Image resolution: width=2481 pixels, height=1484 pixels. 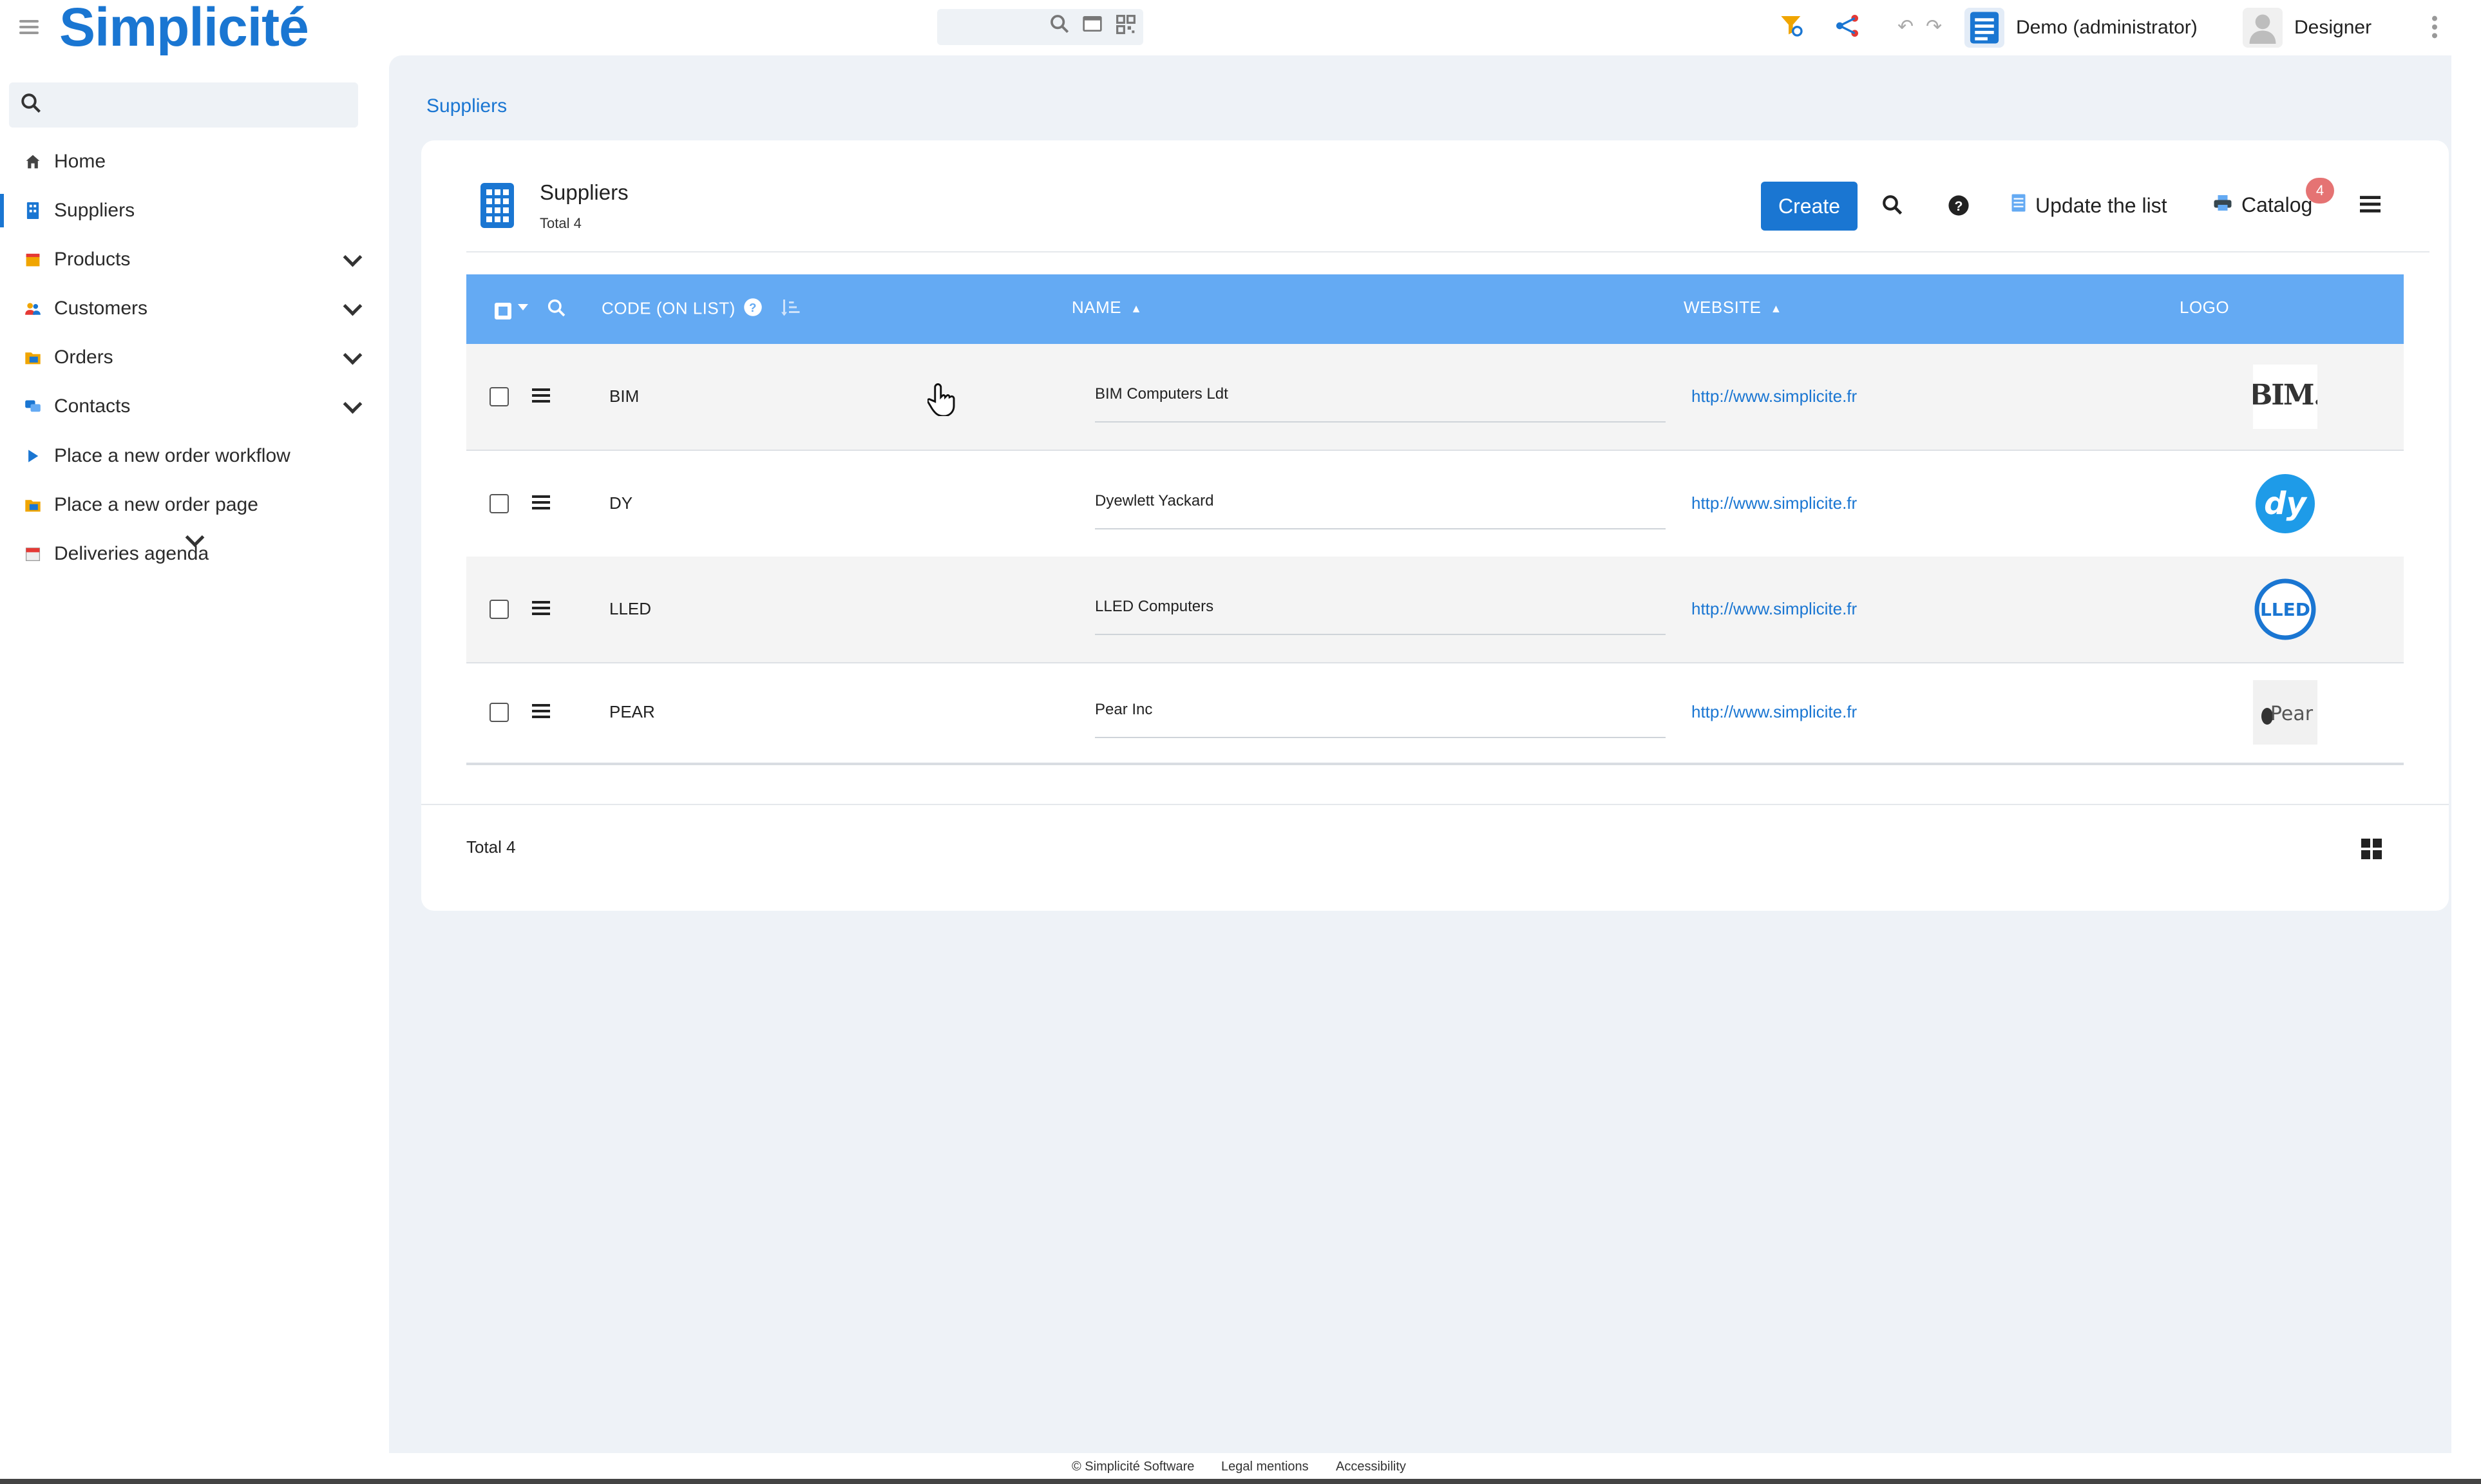 I want to click on scope-label: Demo (administrator), so click(x=2107, y=27).